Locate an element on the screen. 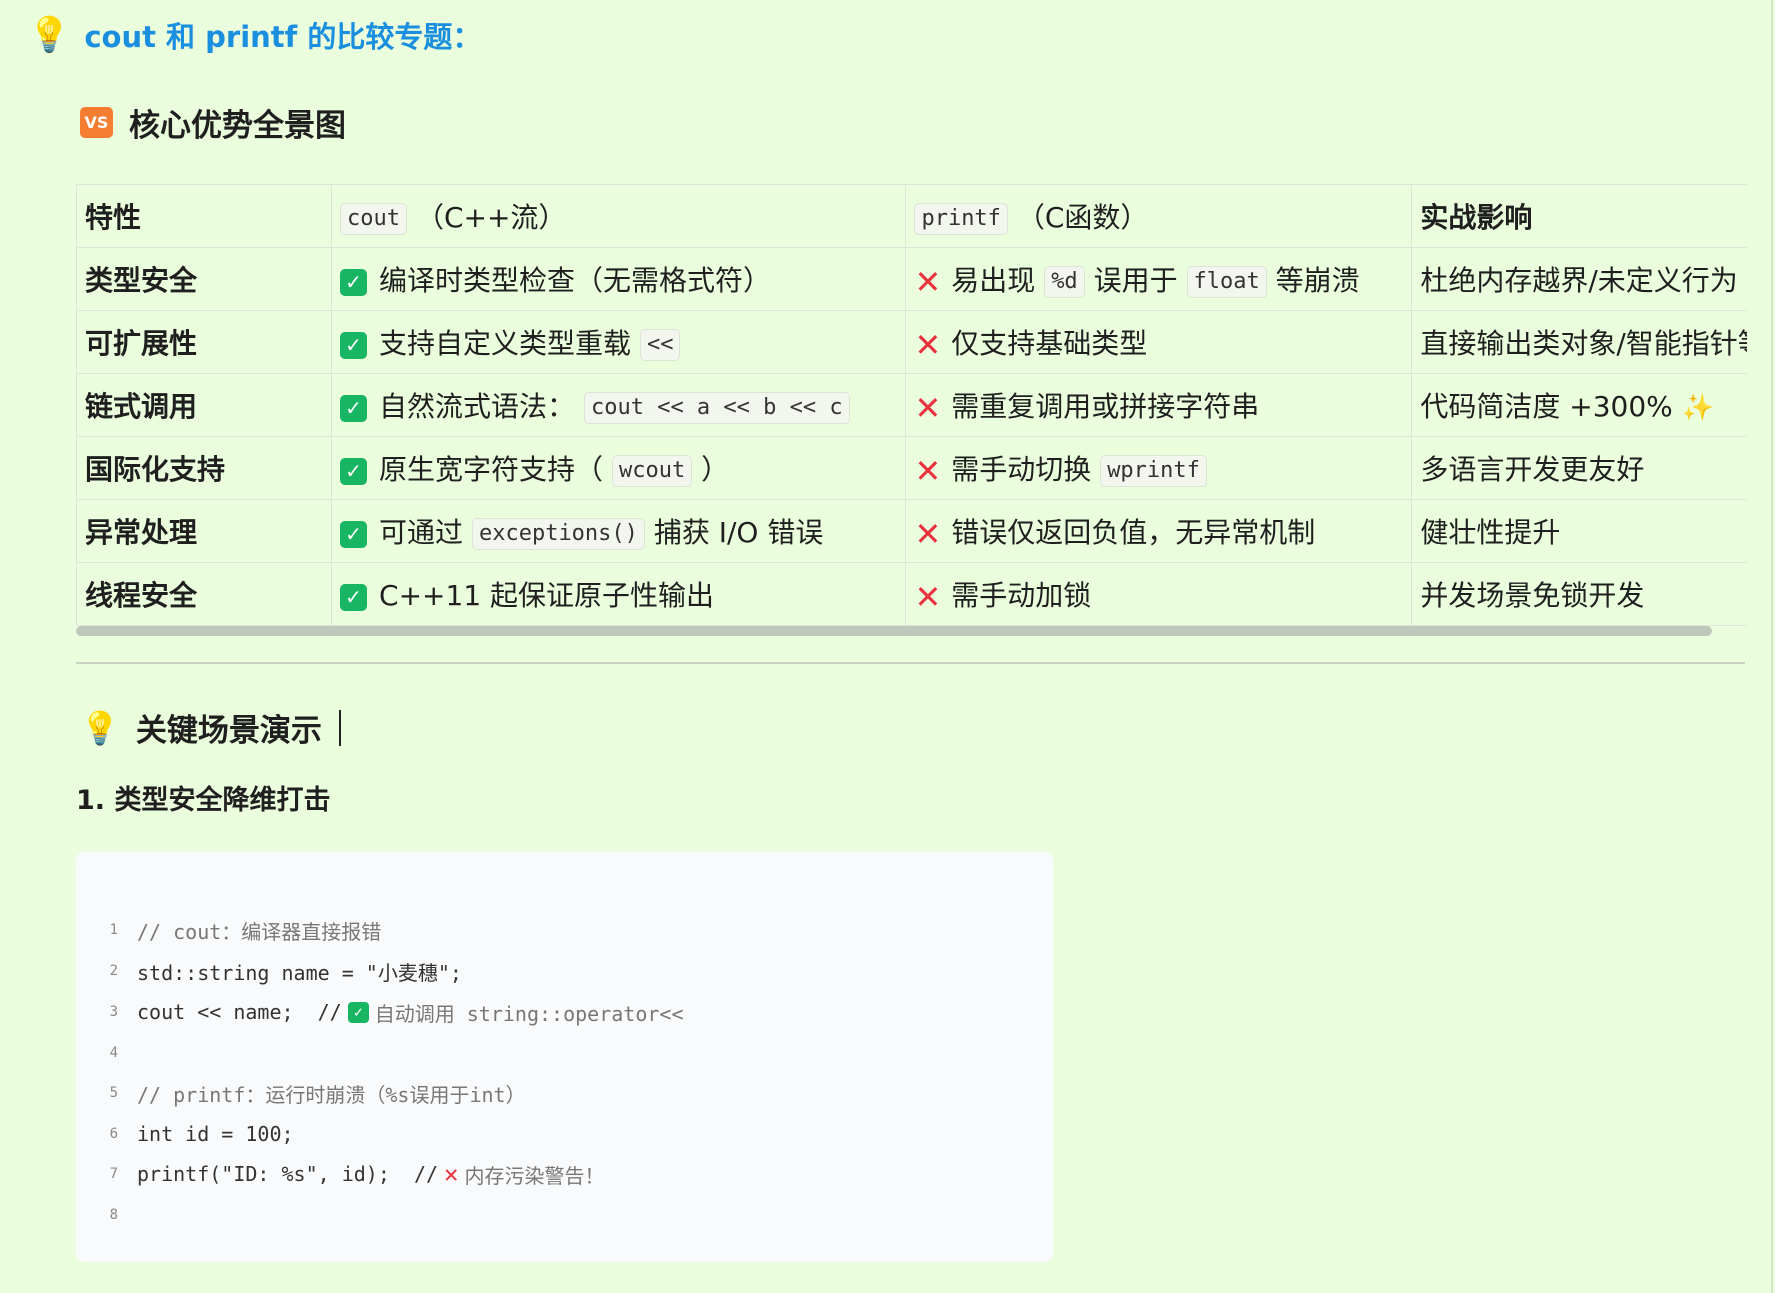 The width and height of the screenshot is (1775, 1293). header-impact: 实战影响 is located at coordinates (1579, 216).